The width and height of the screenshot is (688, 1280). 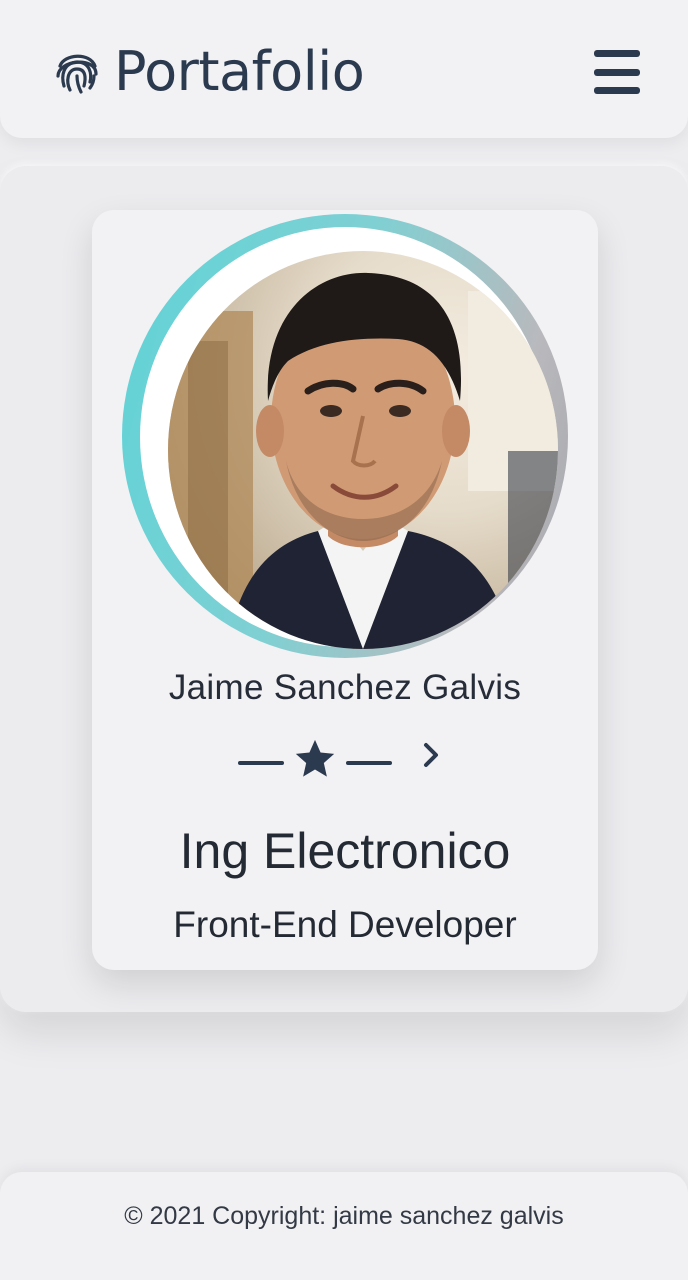 I want to click on divider, so click(x=348, y=759).